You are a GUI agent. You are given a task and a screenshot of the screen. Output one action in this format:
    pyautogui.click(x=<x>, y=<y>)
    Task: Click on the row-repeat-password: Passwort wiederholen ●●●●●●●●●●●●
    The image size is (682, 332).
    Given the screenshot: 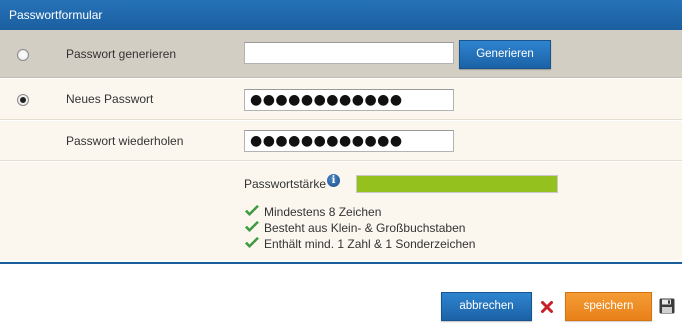 What is the action you would take?
    pyautogui.click(x=341, y=141)
    